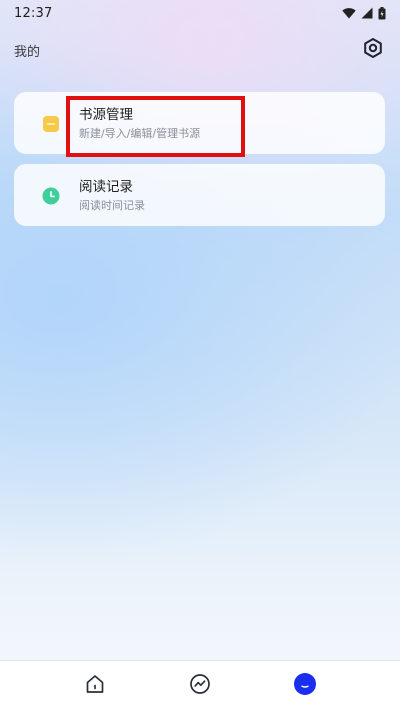 This screenshot has height=711, width=400. I want to click on profile-icon, so click(305, 686).